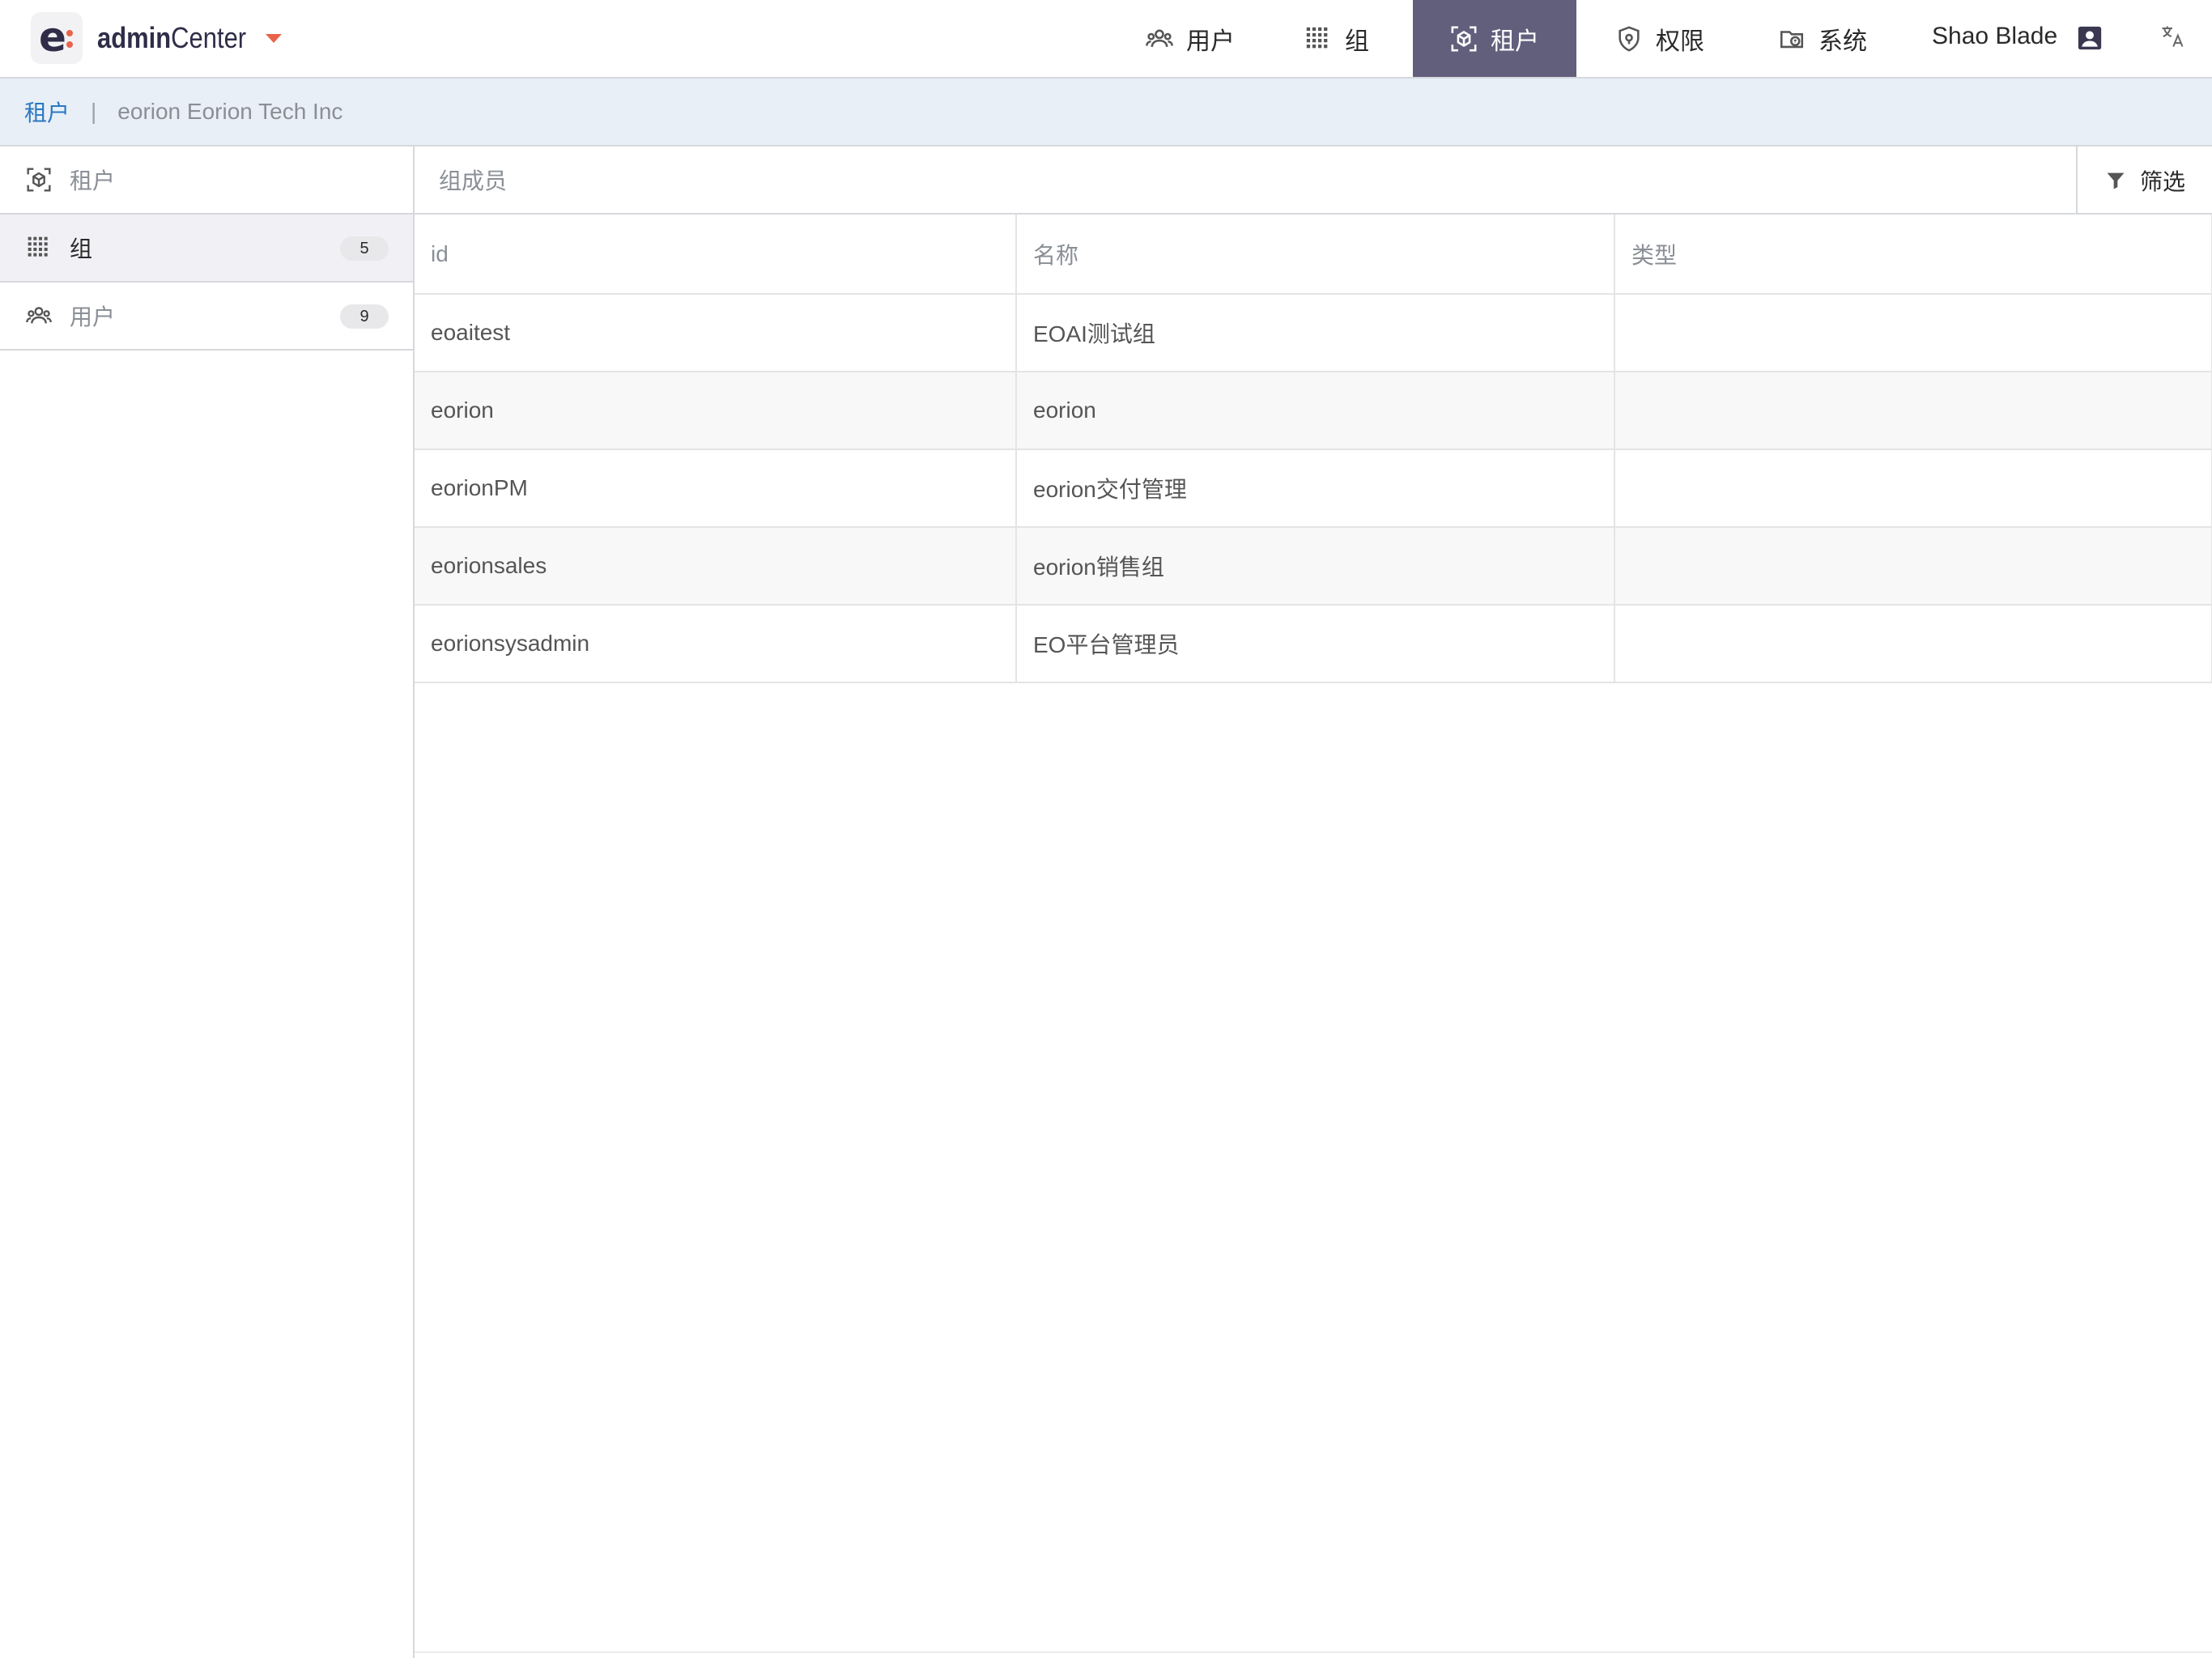 The image size is (2212, 1658). What do you see at coordinates (716, 411) in the screenshot?
I see `cell-id: eorion` at bounding box center [716, 411].